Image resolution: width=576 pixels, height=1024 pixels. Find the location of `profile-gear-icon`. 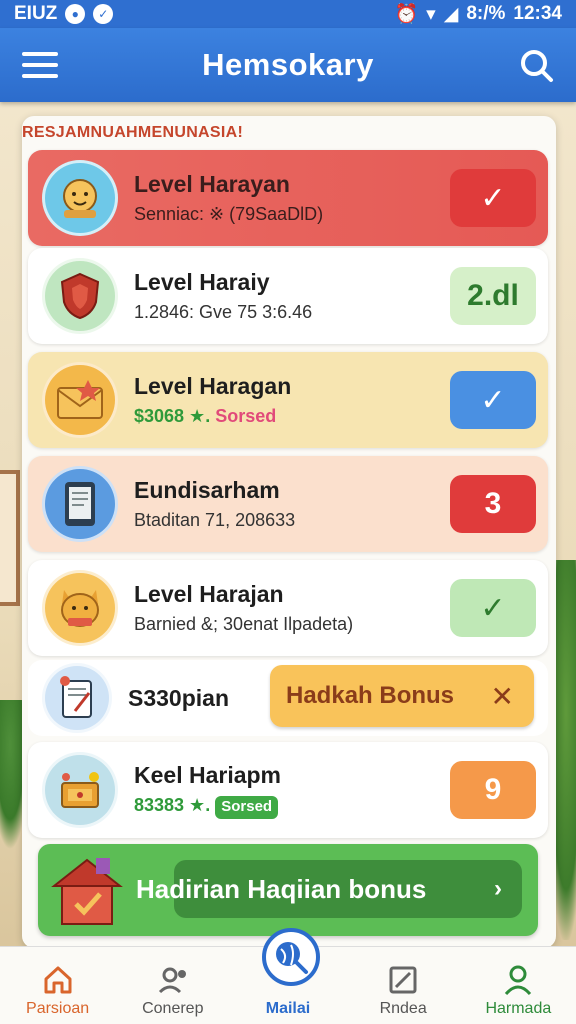

profile-gear-icon is located at coordinates (172, 980).